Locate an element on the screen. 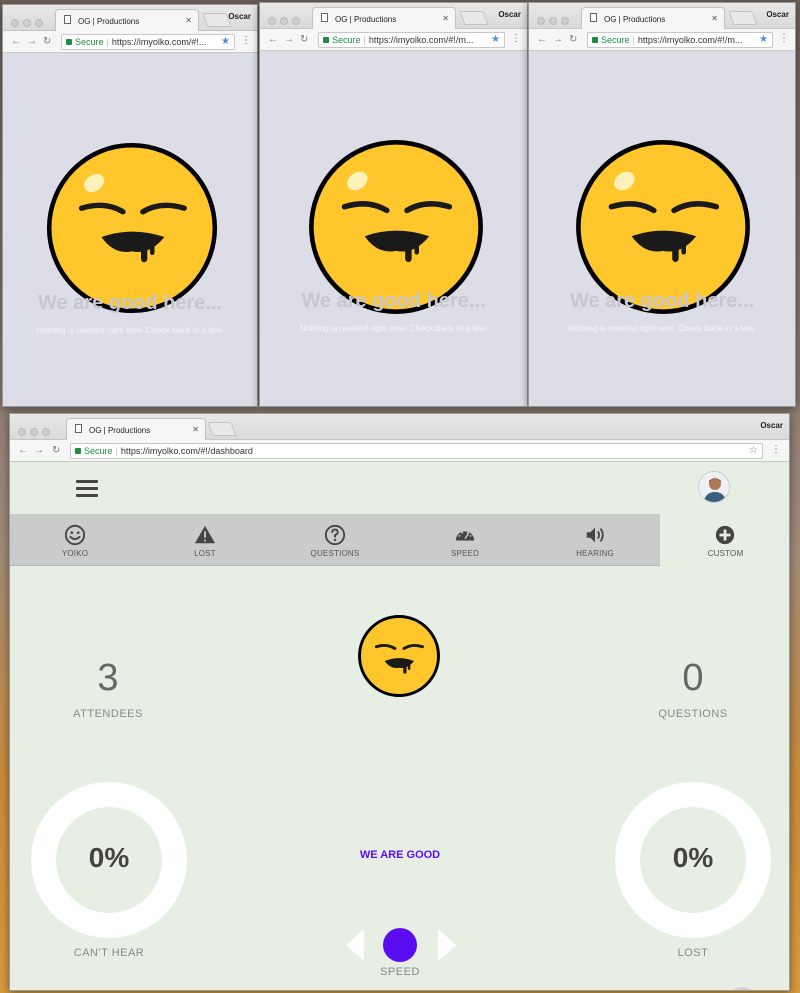 The height and width of the screenshot is (993, 800). warning-icon is located at coordinates (205, 534).